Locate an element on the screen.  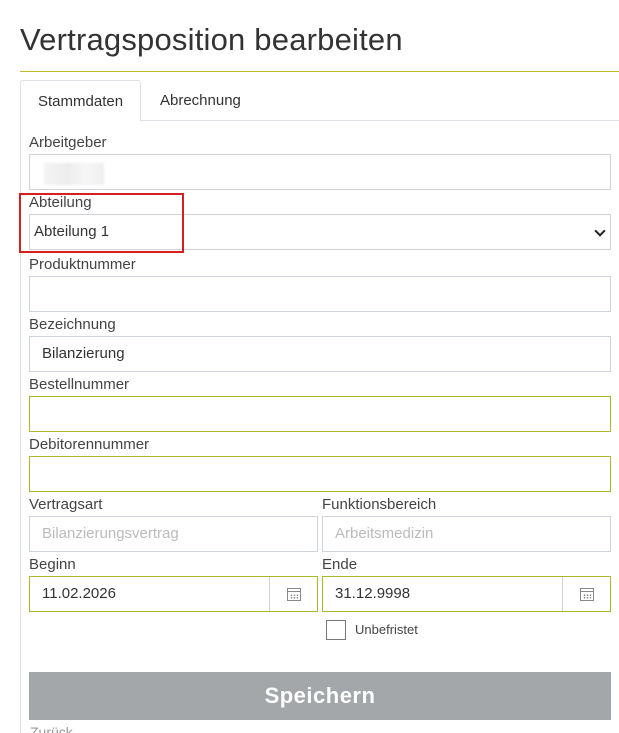
debitorennummer-label: Debitorennummer is located at coordinates (89, 444).